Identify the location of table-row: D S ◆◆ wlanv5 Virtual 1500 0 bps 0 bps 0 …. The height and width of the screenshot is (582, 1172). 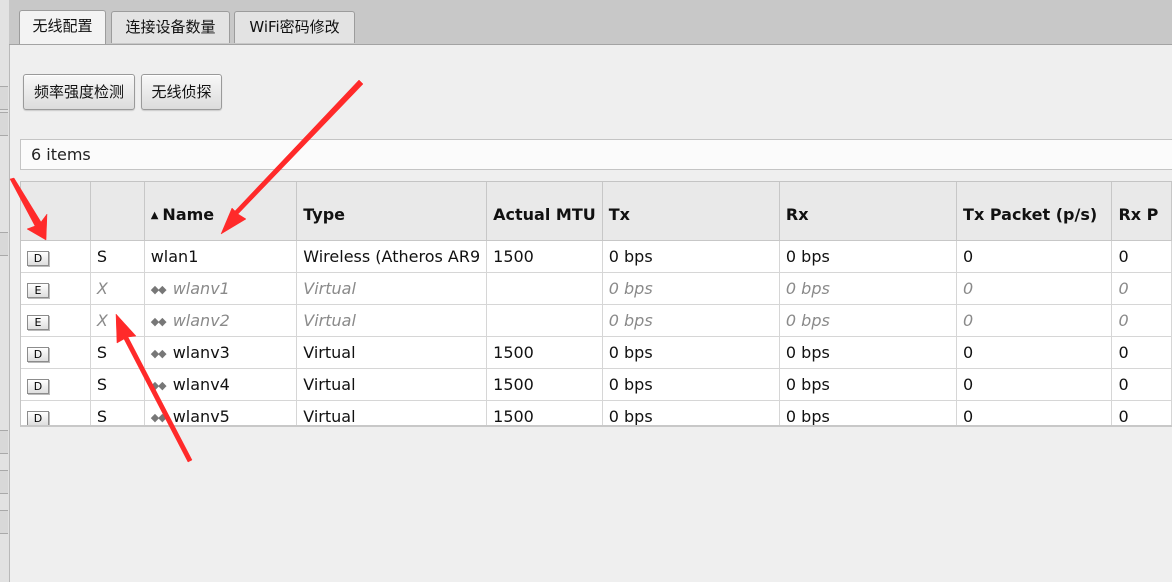
(596, 412).